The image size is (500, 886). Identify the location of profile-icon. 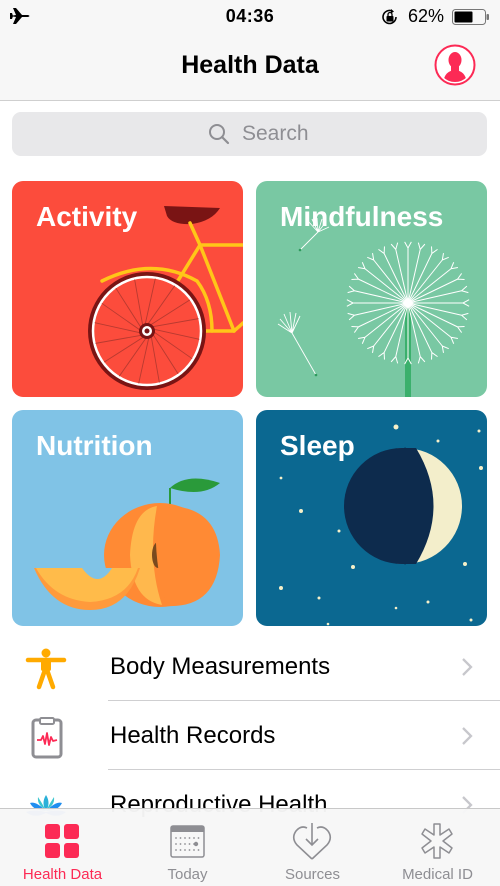
(455, 65).